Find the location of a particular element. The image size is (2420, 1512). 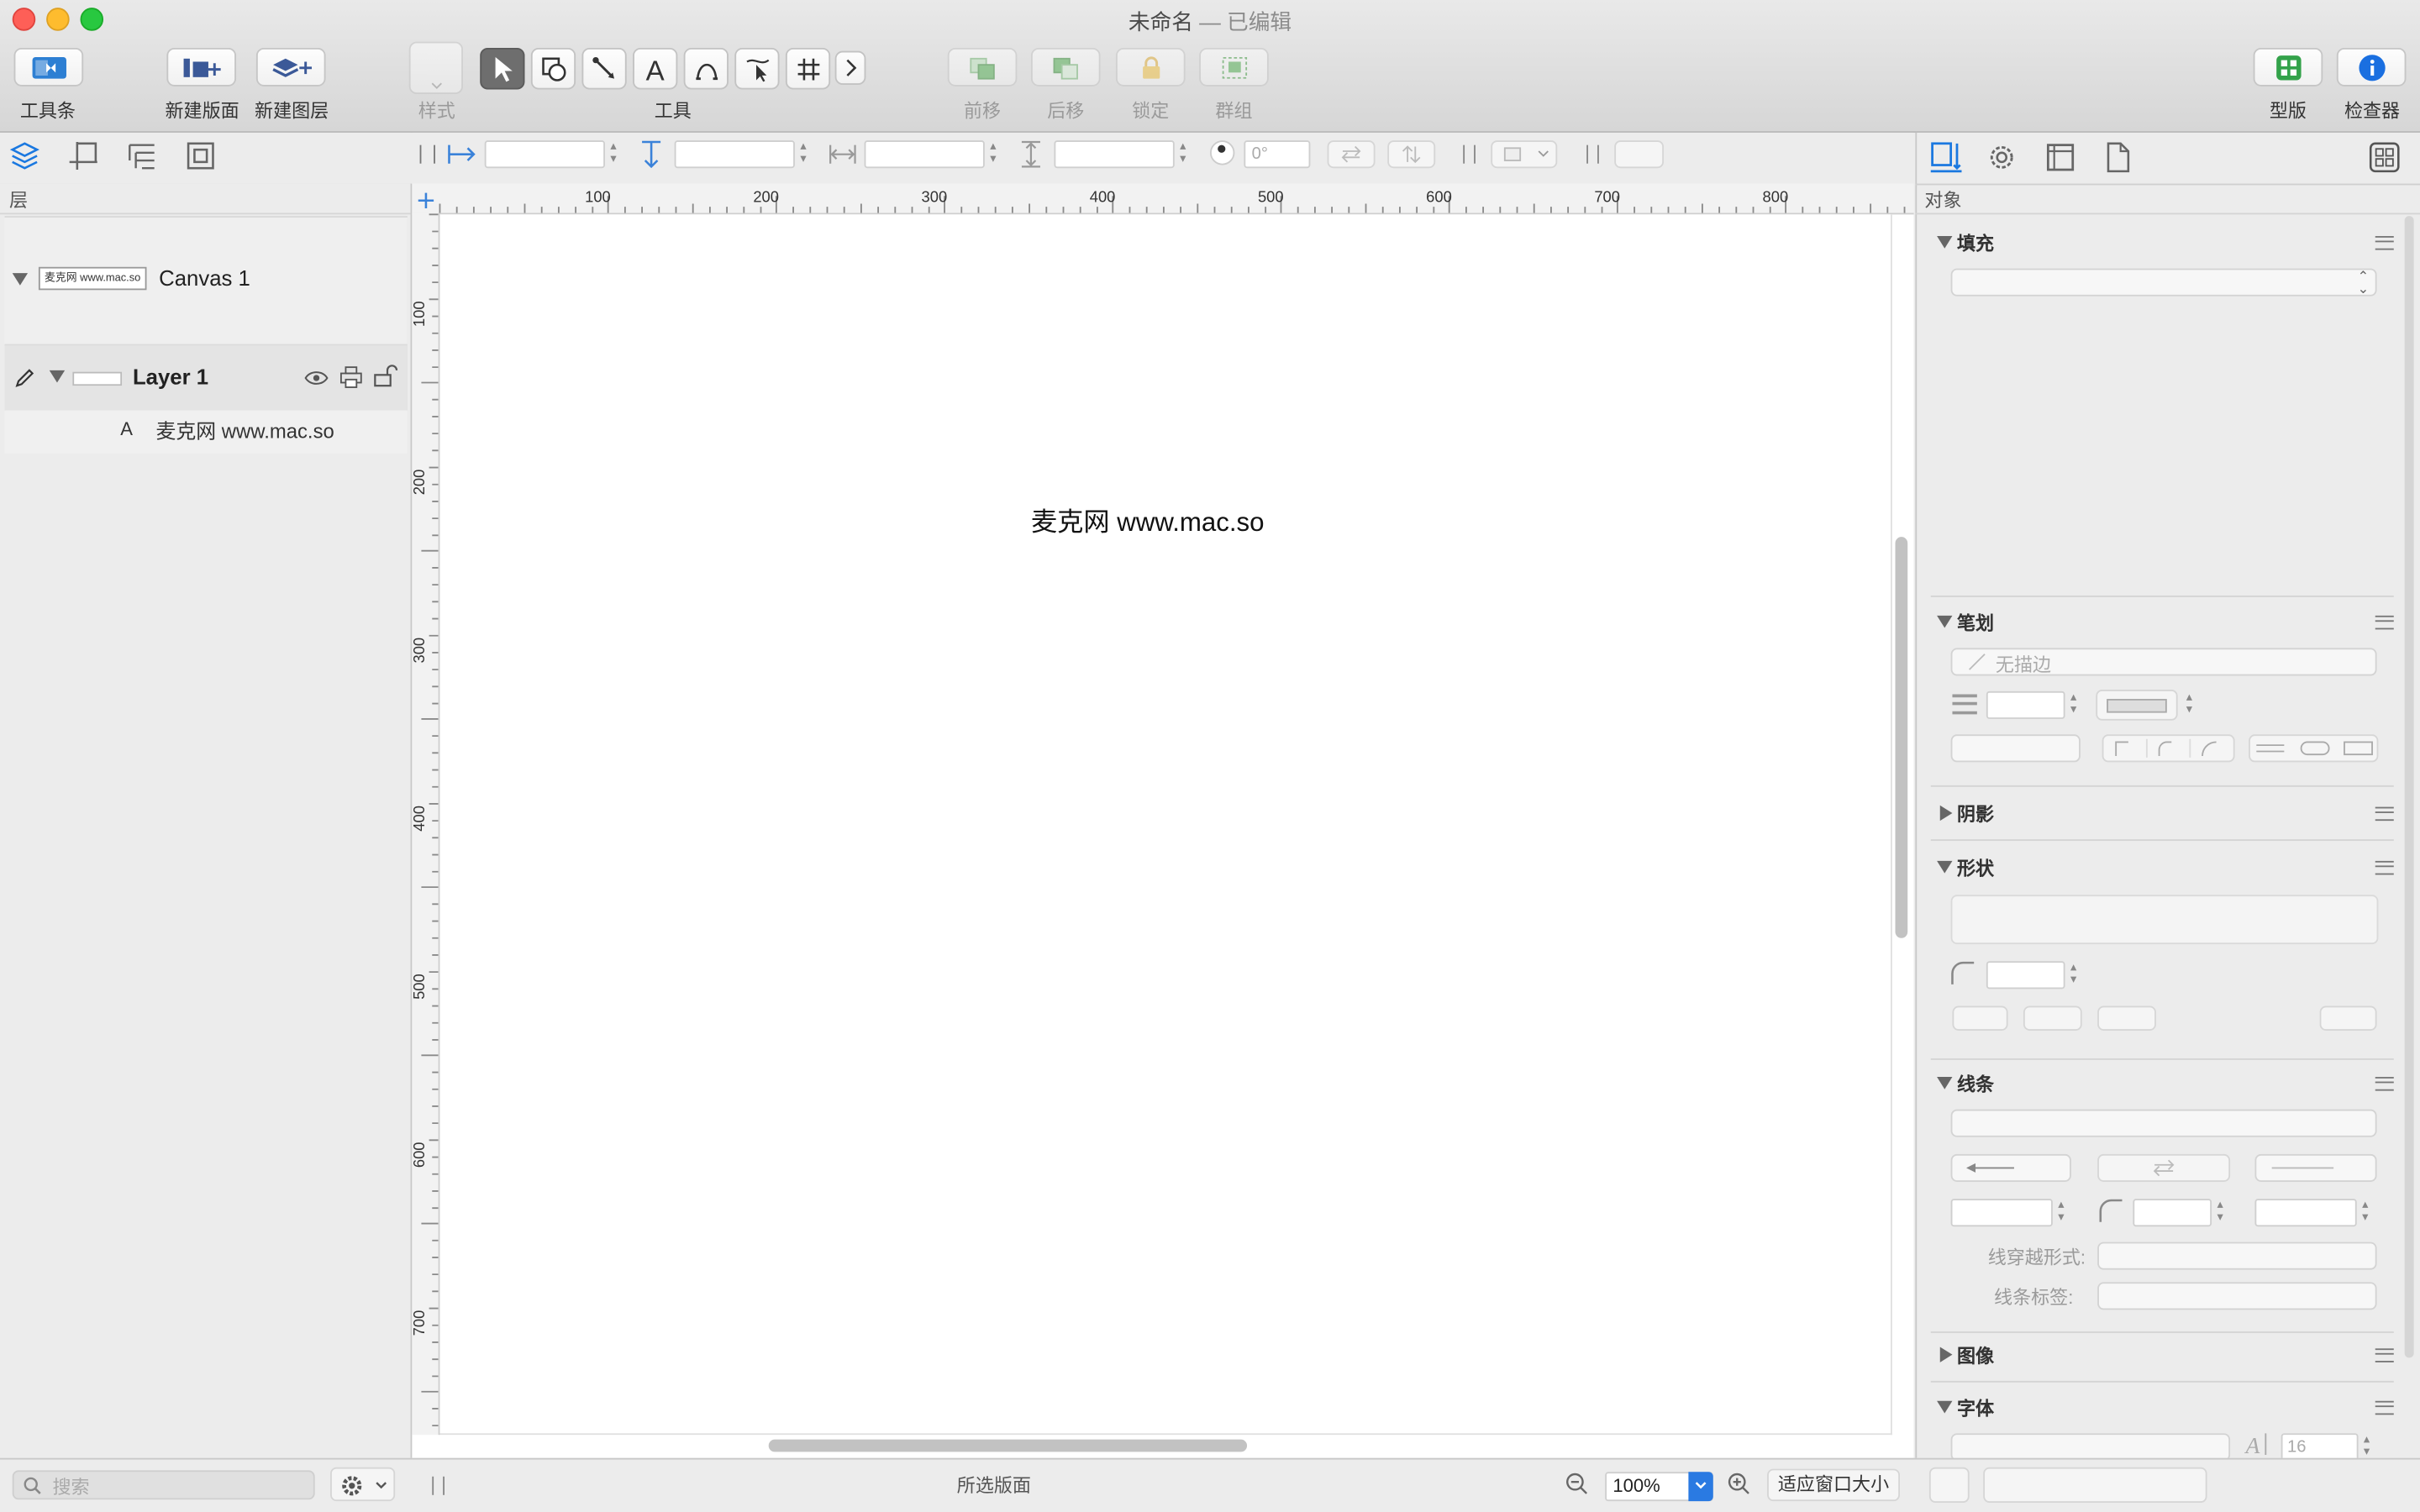

canvas-text-object: 麦克网 www.mac.so is located at coordinates (1148, 519).